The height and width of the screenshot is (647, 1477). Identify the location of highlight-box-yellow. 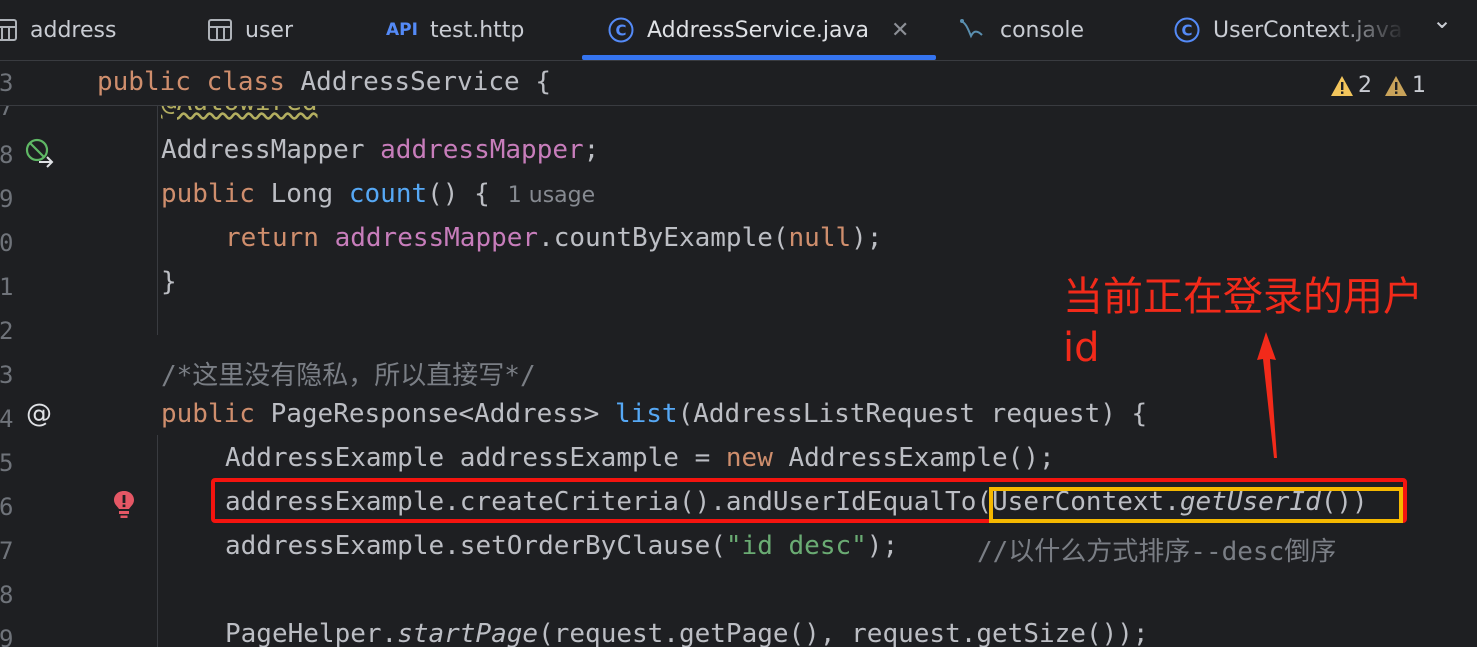
(1196, 505).